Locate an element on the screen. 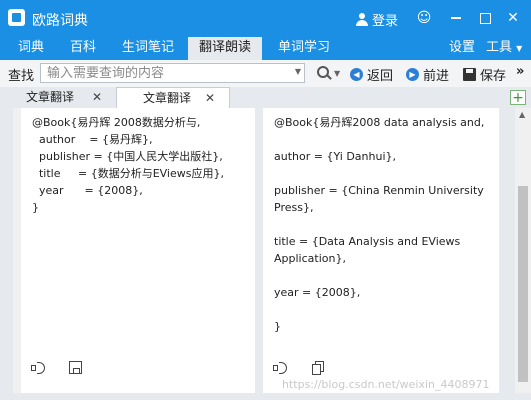  save-icon is located at coordinates (469, 74).